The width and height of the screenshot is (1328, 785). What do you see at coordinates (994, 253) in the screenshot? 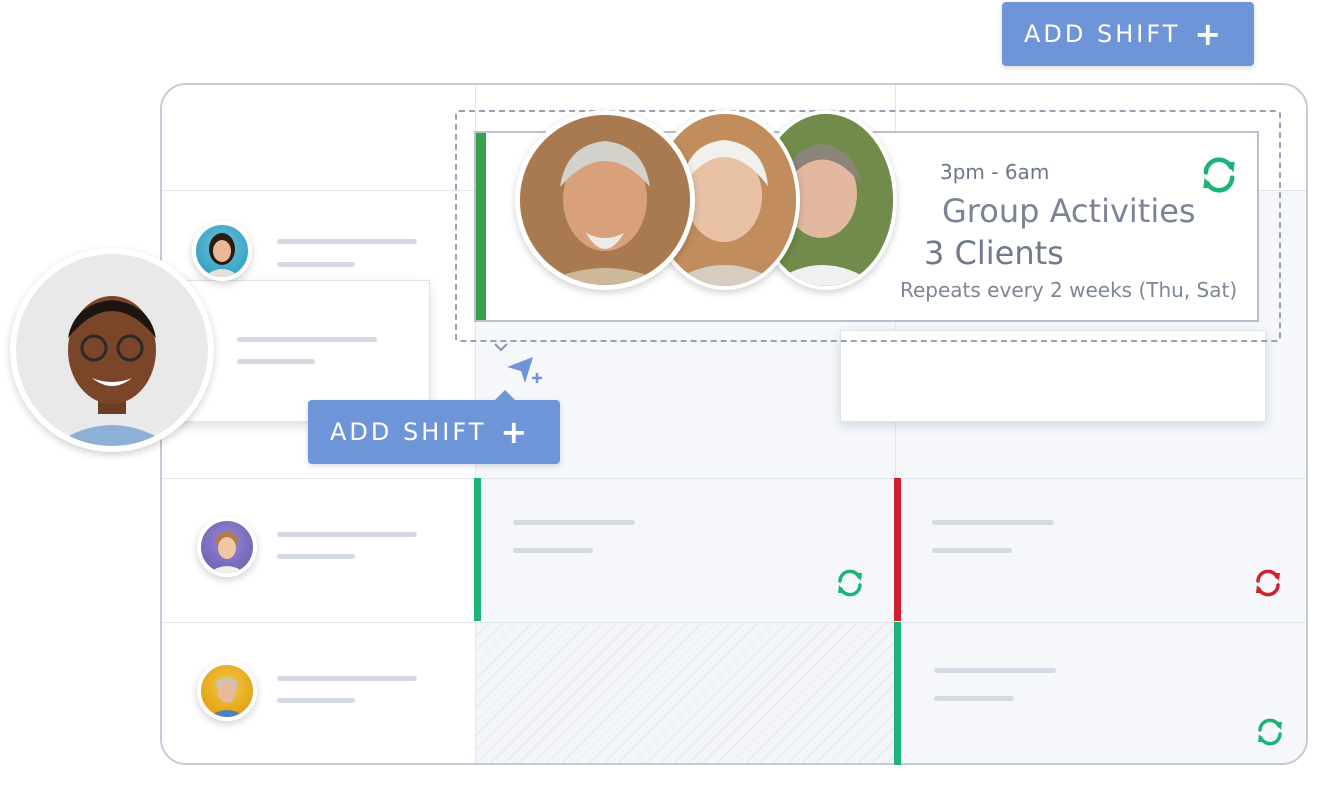
I see `shift-clients-count: 3 Clients` at bounding box center [994, 253].